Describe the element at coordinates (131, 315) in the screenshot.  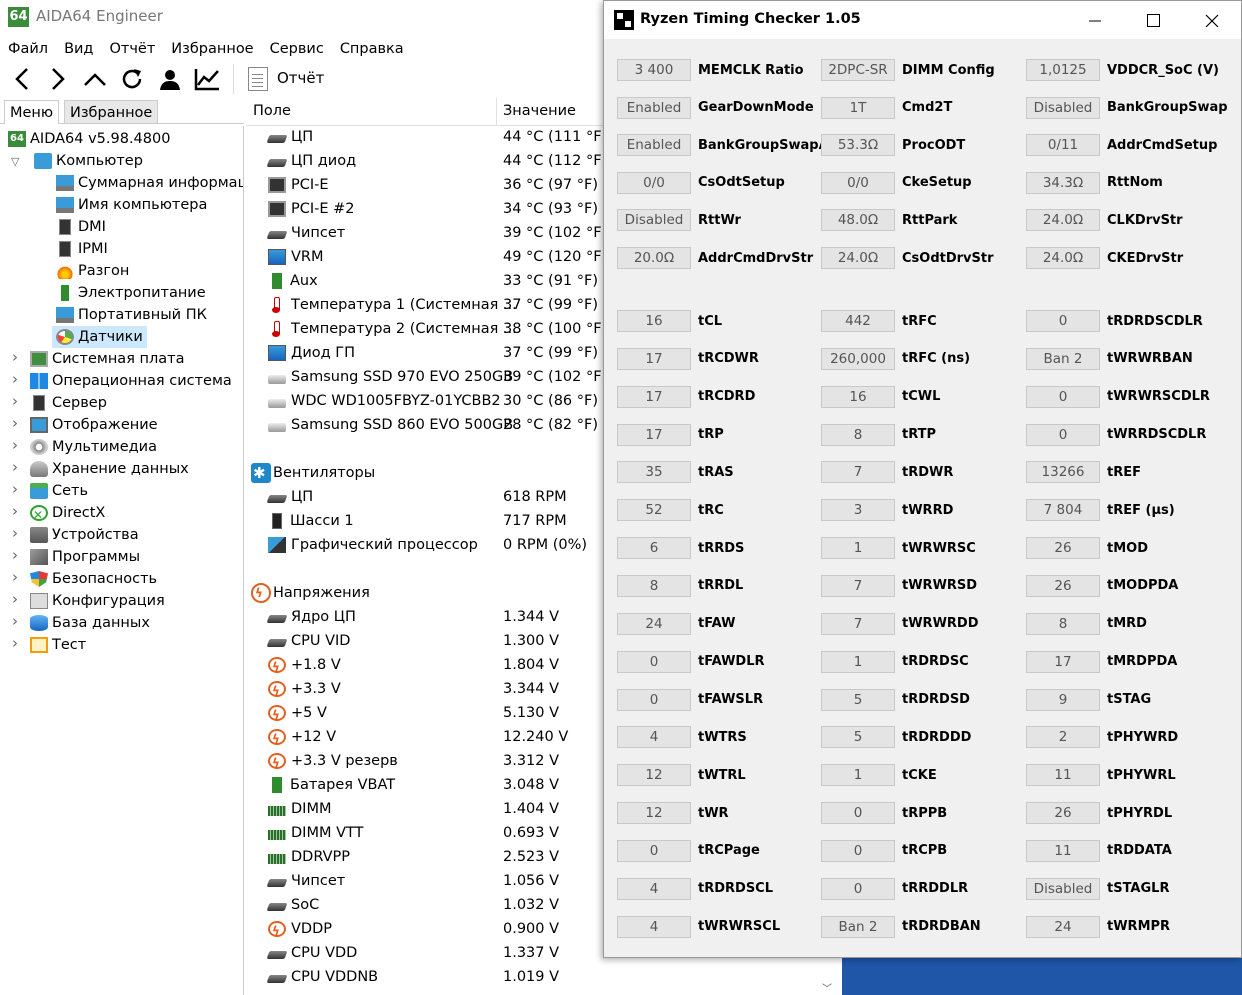
I see `tree-item-portable: Портативный ПК` at that location.